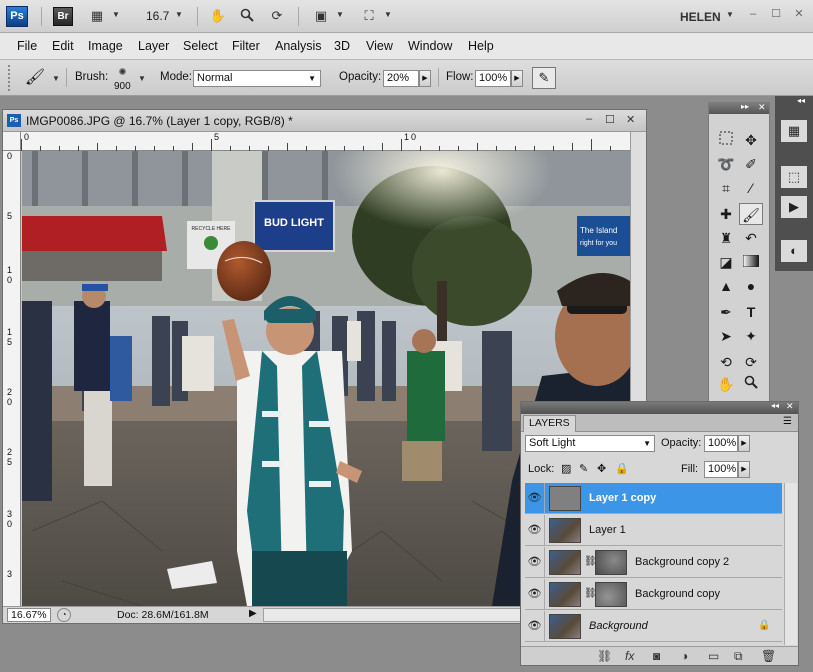 This screenshot has width=813, height=672. Describe the element at coordinates (277, 16) in the screenshot. I see `rotate-view-icon: ⟳` at that location.